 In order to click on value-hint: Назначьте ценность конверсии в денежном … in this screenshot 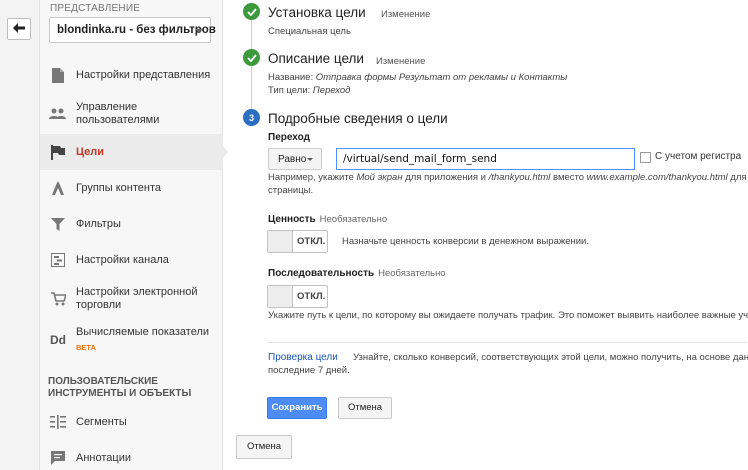, I will do `click(465, 241)`.